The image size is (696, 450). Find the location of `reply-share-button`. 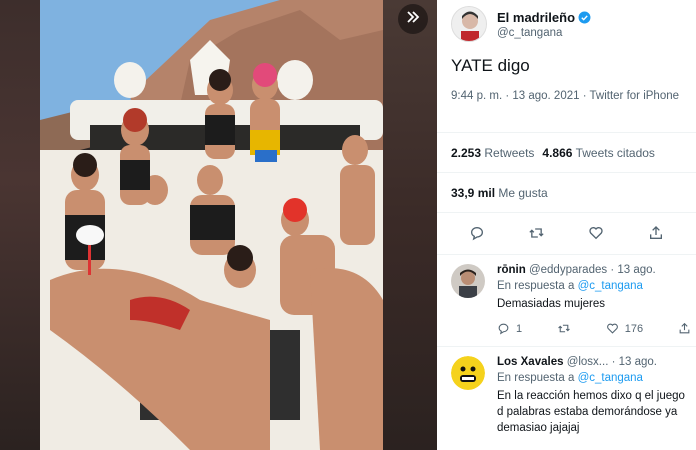

reply-share-button is located at coordinates (684, 328).